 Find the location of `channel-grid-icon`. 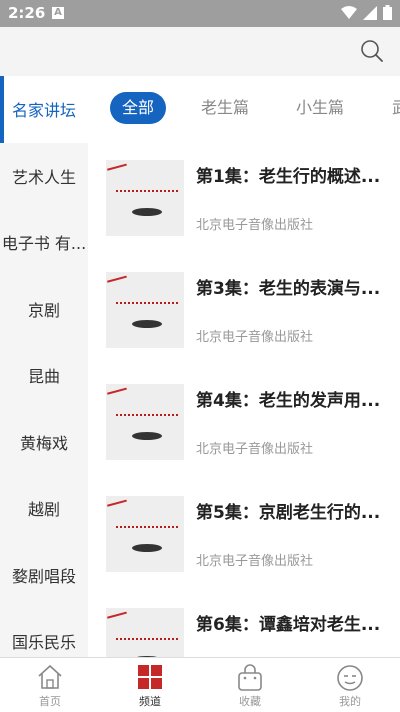

channel-grid-icon is located at coordinates (150, 677).